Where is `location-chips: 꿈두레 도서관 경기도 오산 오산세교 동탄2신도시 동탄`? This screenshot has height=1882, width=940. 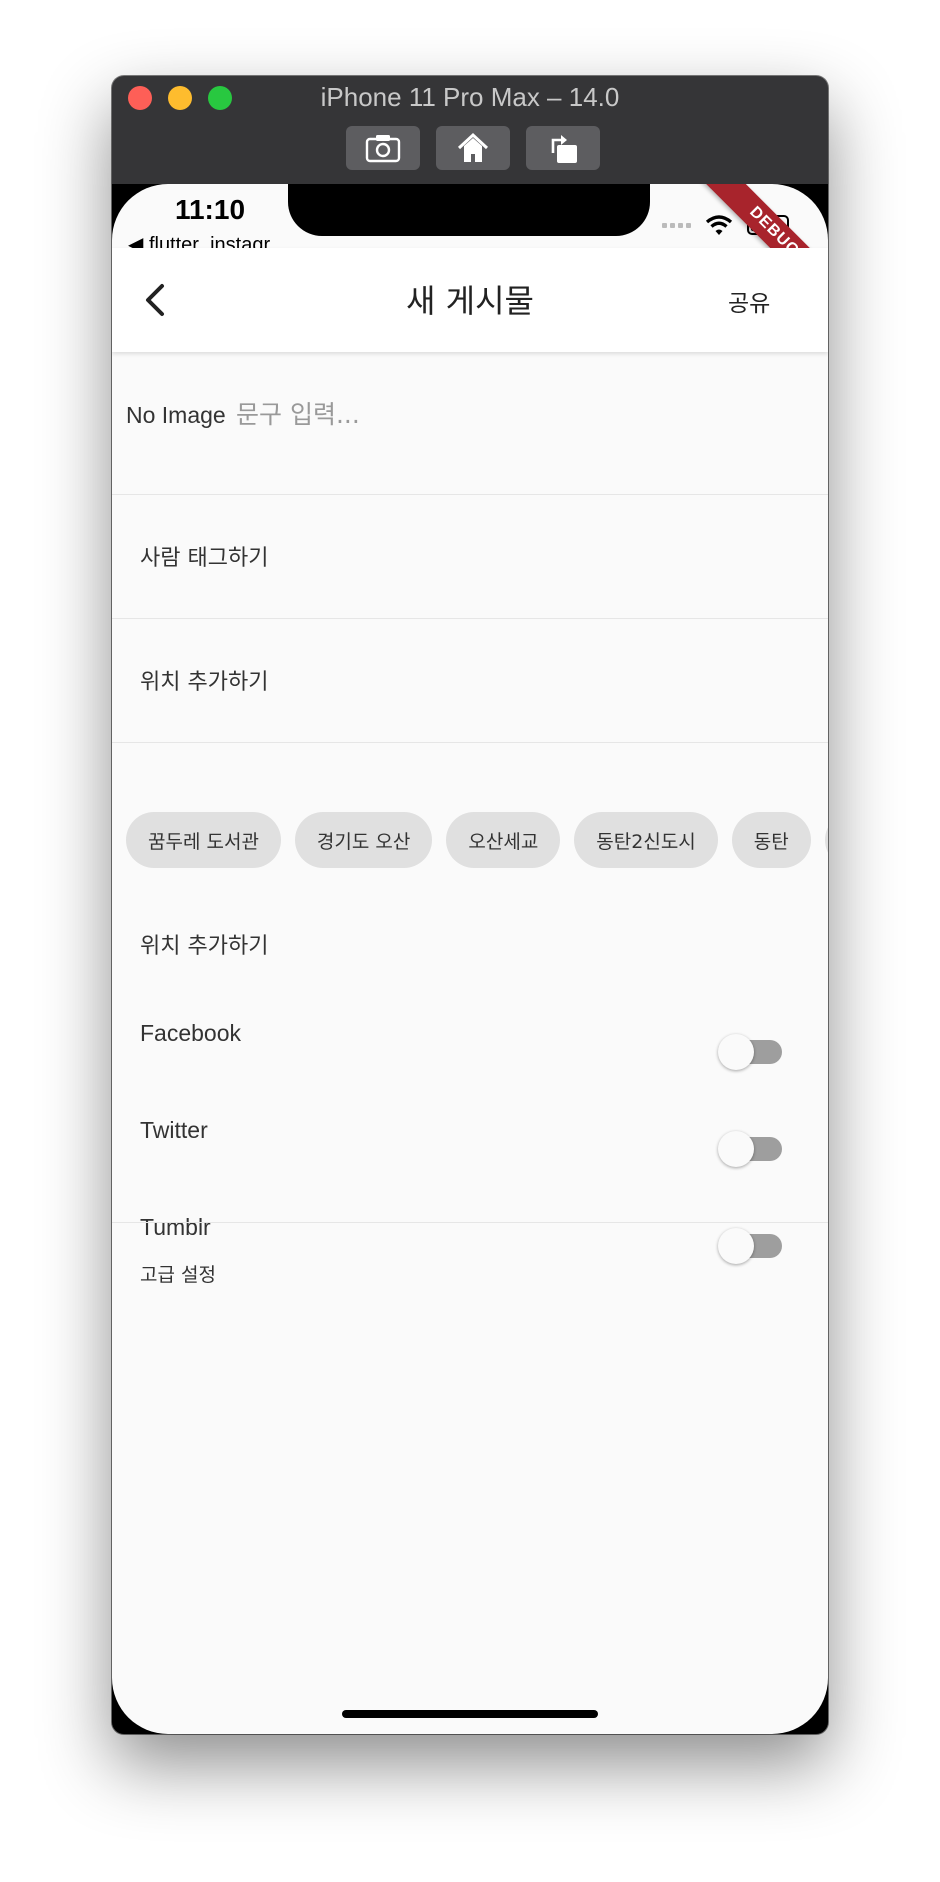
location-chips: 꿈두레 도서관 경기도 오산 오산세교 동탄2신도시 동탄 is located at coordinates (477, 840).